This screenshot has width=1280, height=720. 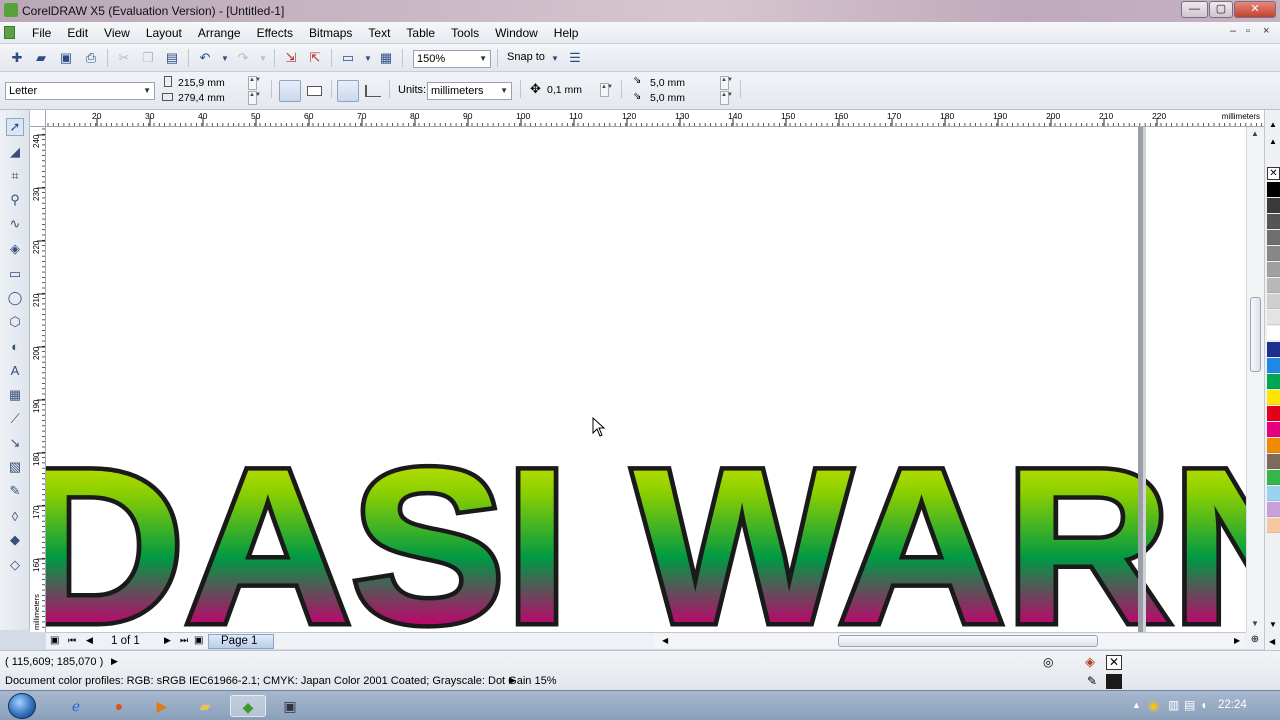 What do you see at coordinates (330, 33) in the screenshot?
I see `menu-bitmaps: Bitmaps` at bounding box center [330, 33].